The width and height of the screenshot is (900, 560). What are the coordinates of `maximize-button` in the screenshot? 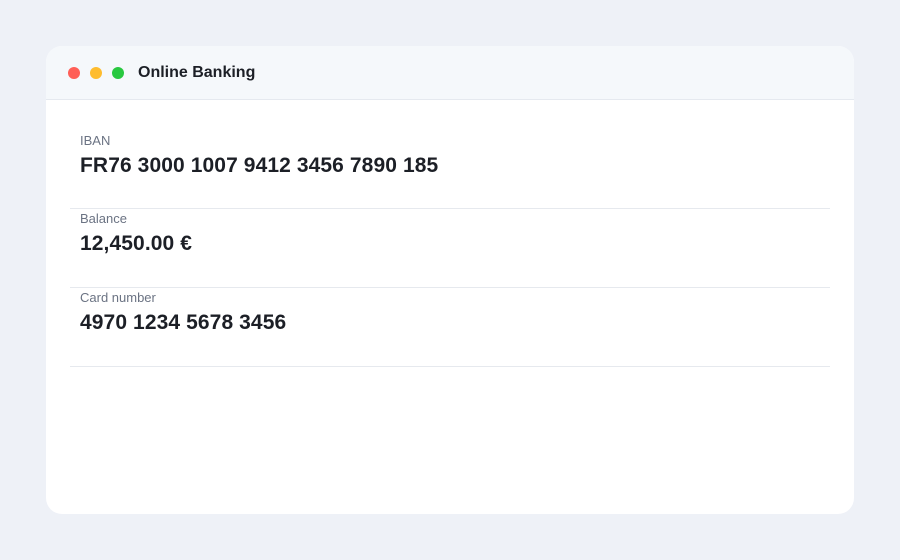 It's located at (118, 72).